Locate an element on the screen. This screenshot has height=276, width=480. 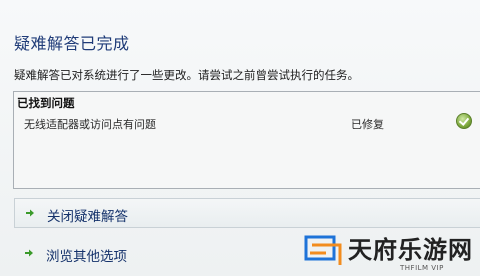
watermark-text: 天府乐游网 is located at coordinates (410, 250).